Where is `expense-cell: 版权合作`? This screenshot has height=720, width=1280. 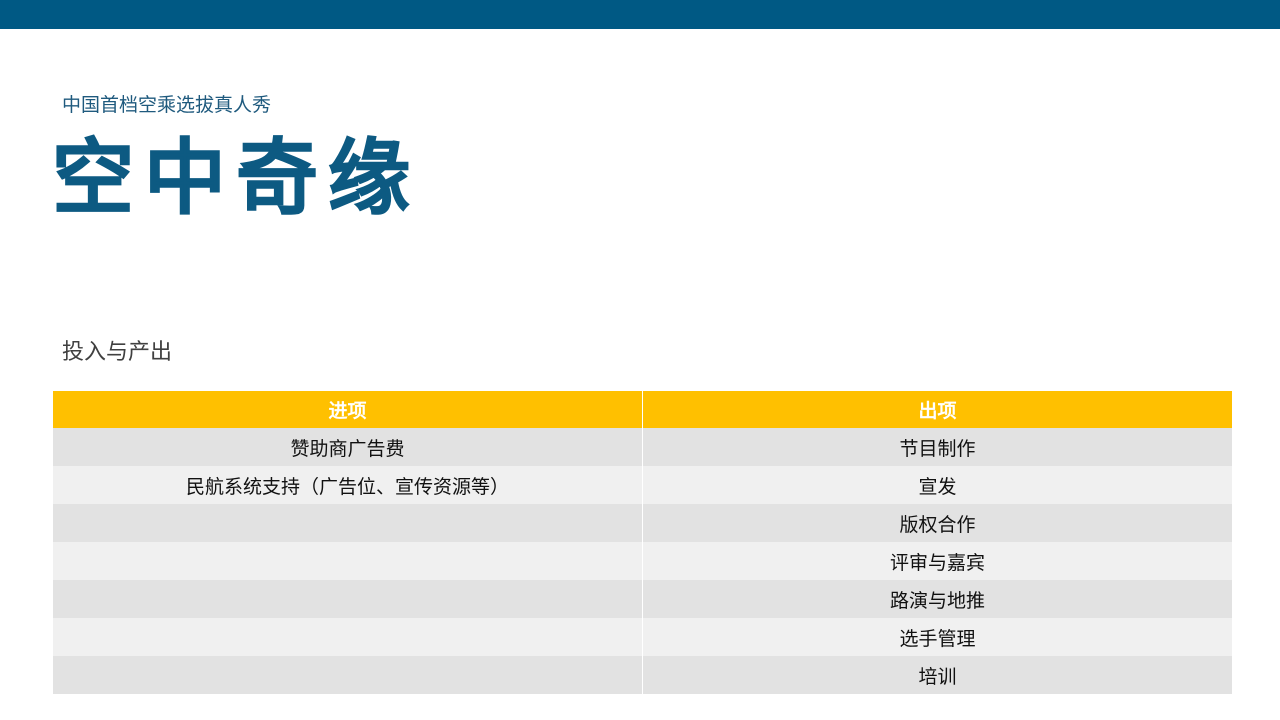
expense-cell: 版权合作 is located at coordinates (937, 523).